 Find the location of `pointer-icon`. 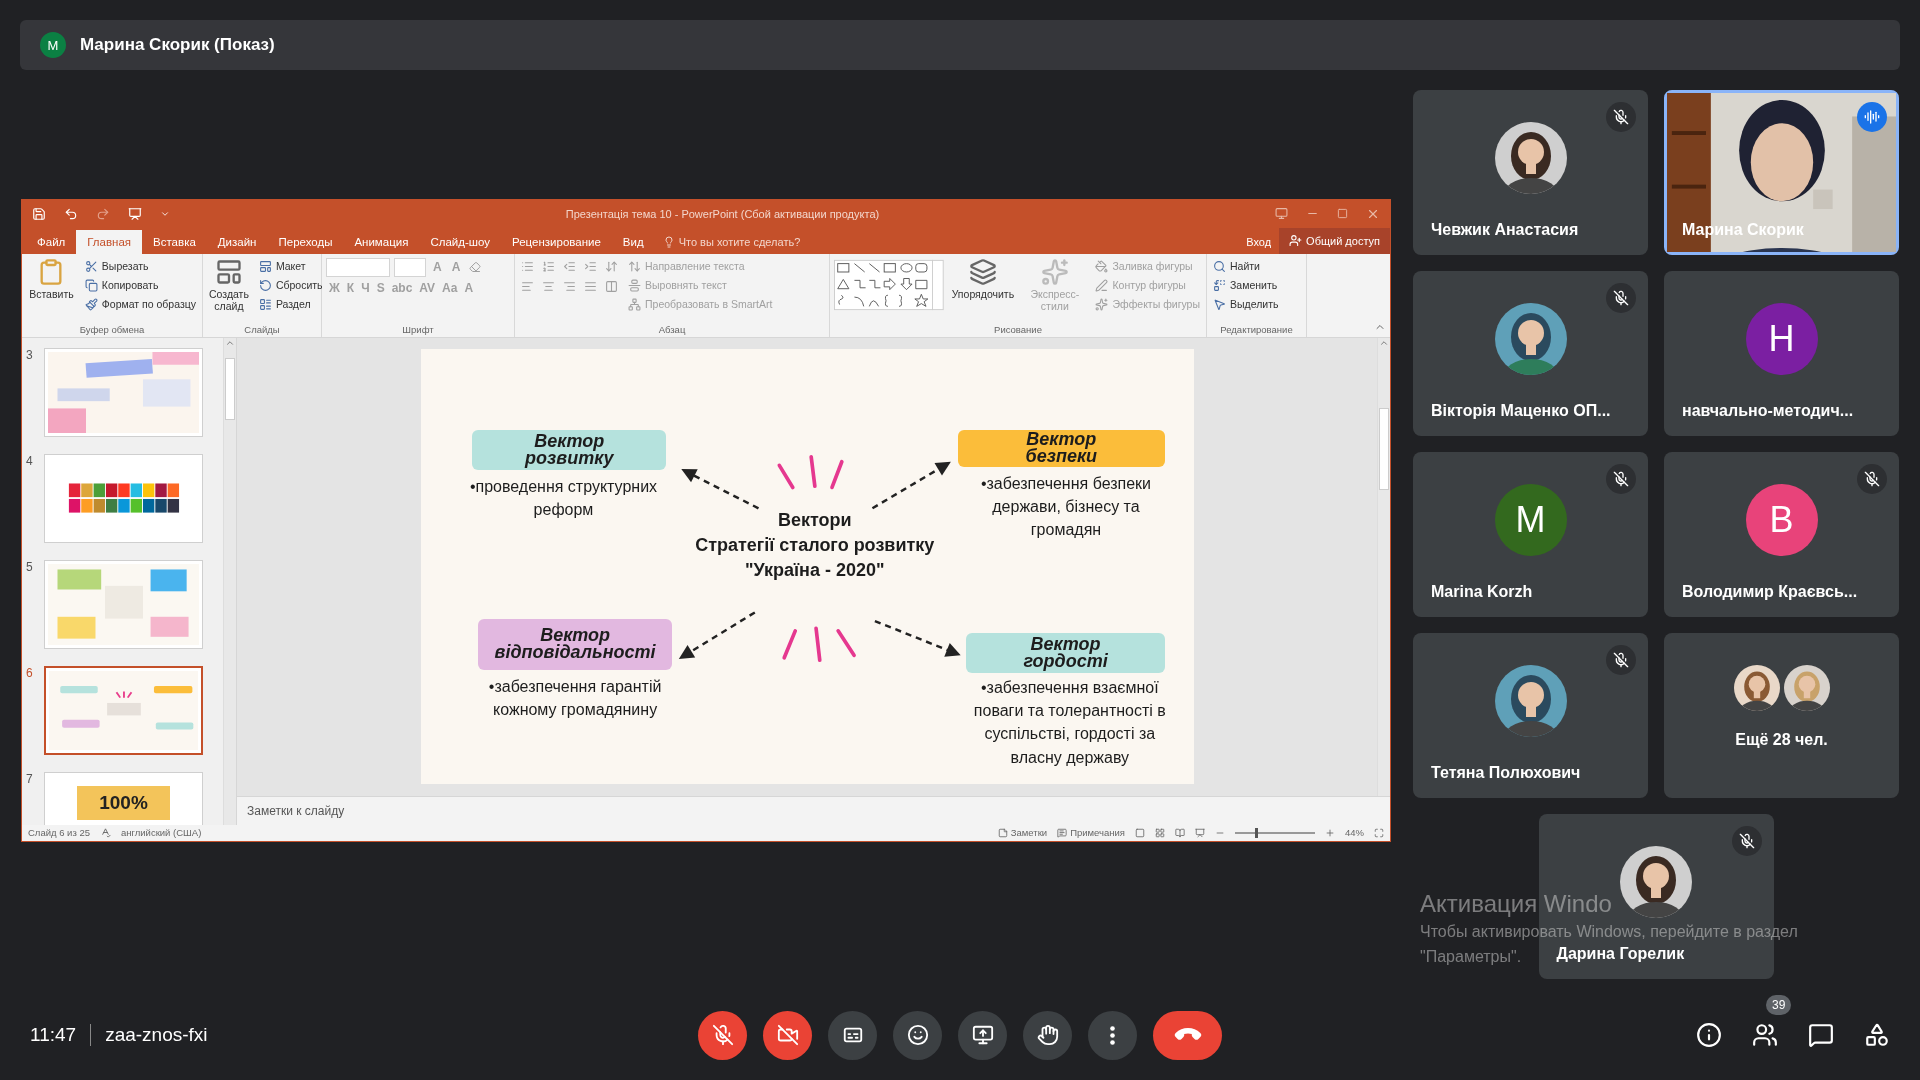

pointer-icon is located at coordinates (1219, 304).